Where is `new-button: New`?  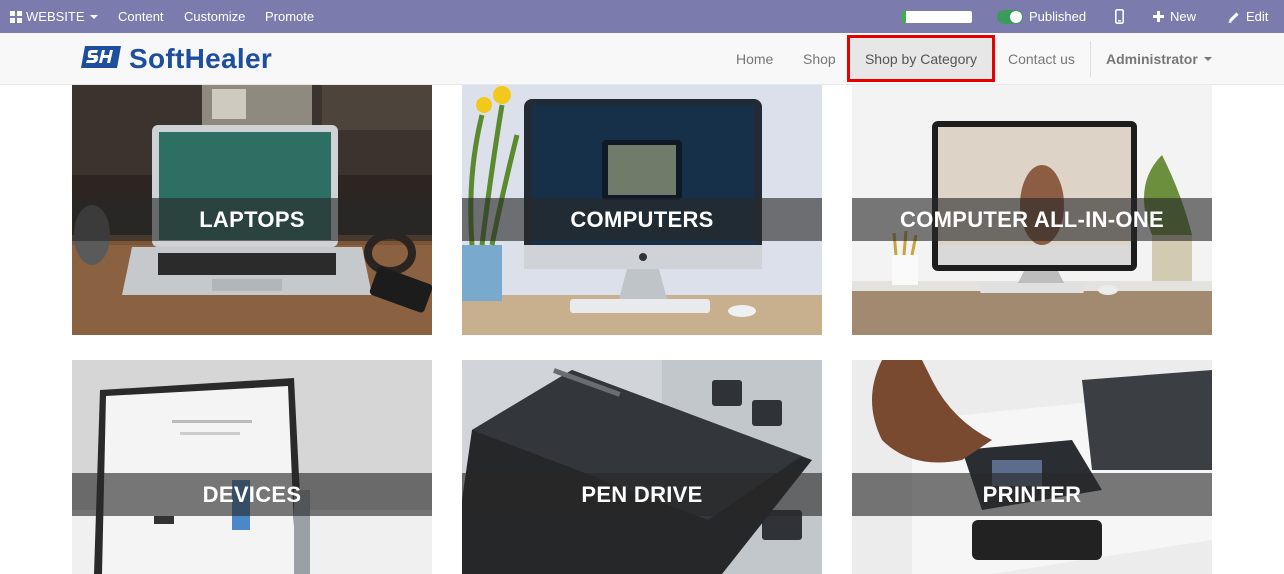
new-button: New is located at coordinates (1174, 16).